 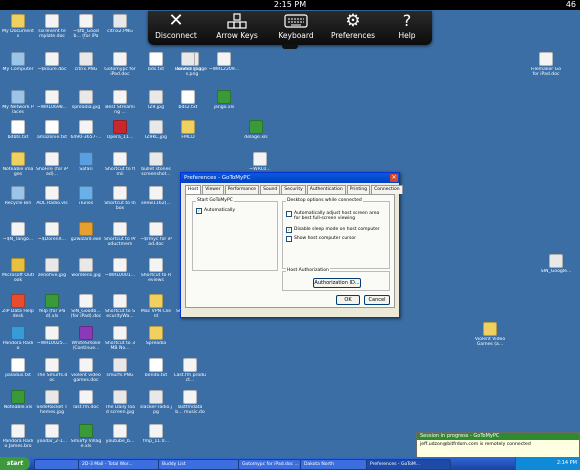 I want to click on show-cursor-checkbox: Show host computer cursor, so click(x=335, y=239).